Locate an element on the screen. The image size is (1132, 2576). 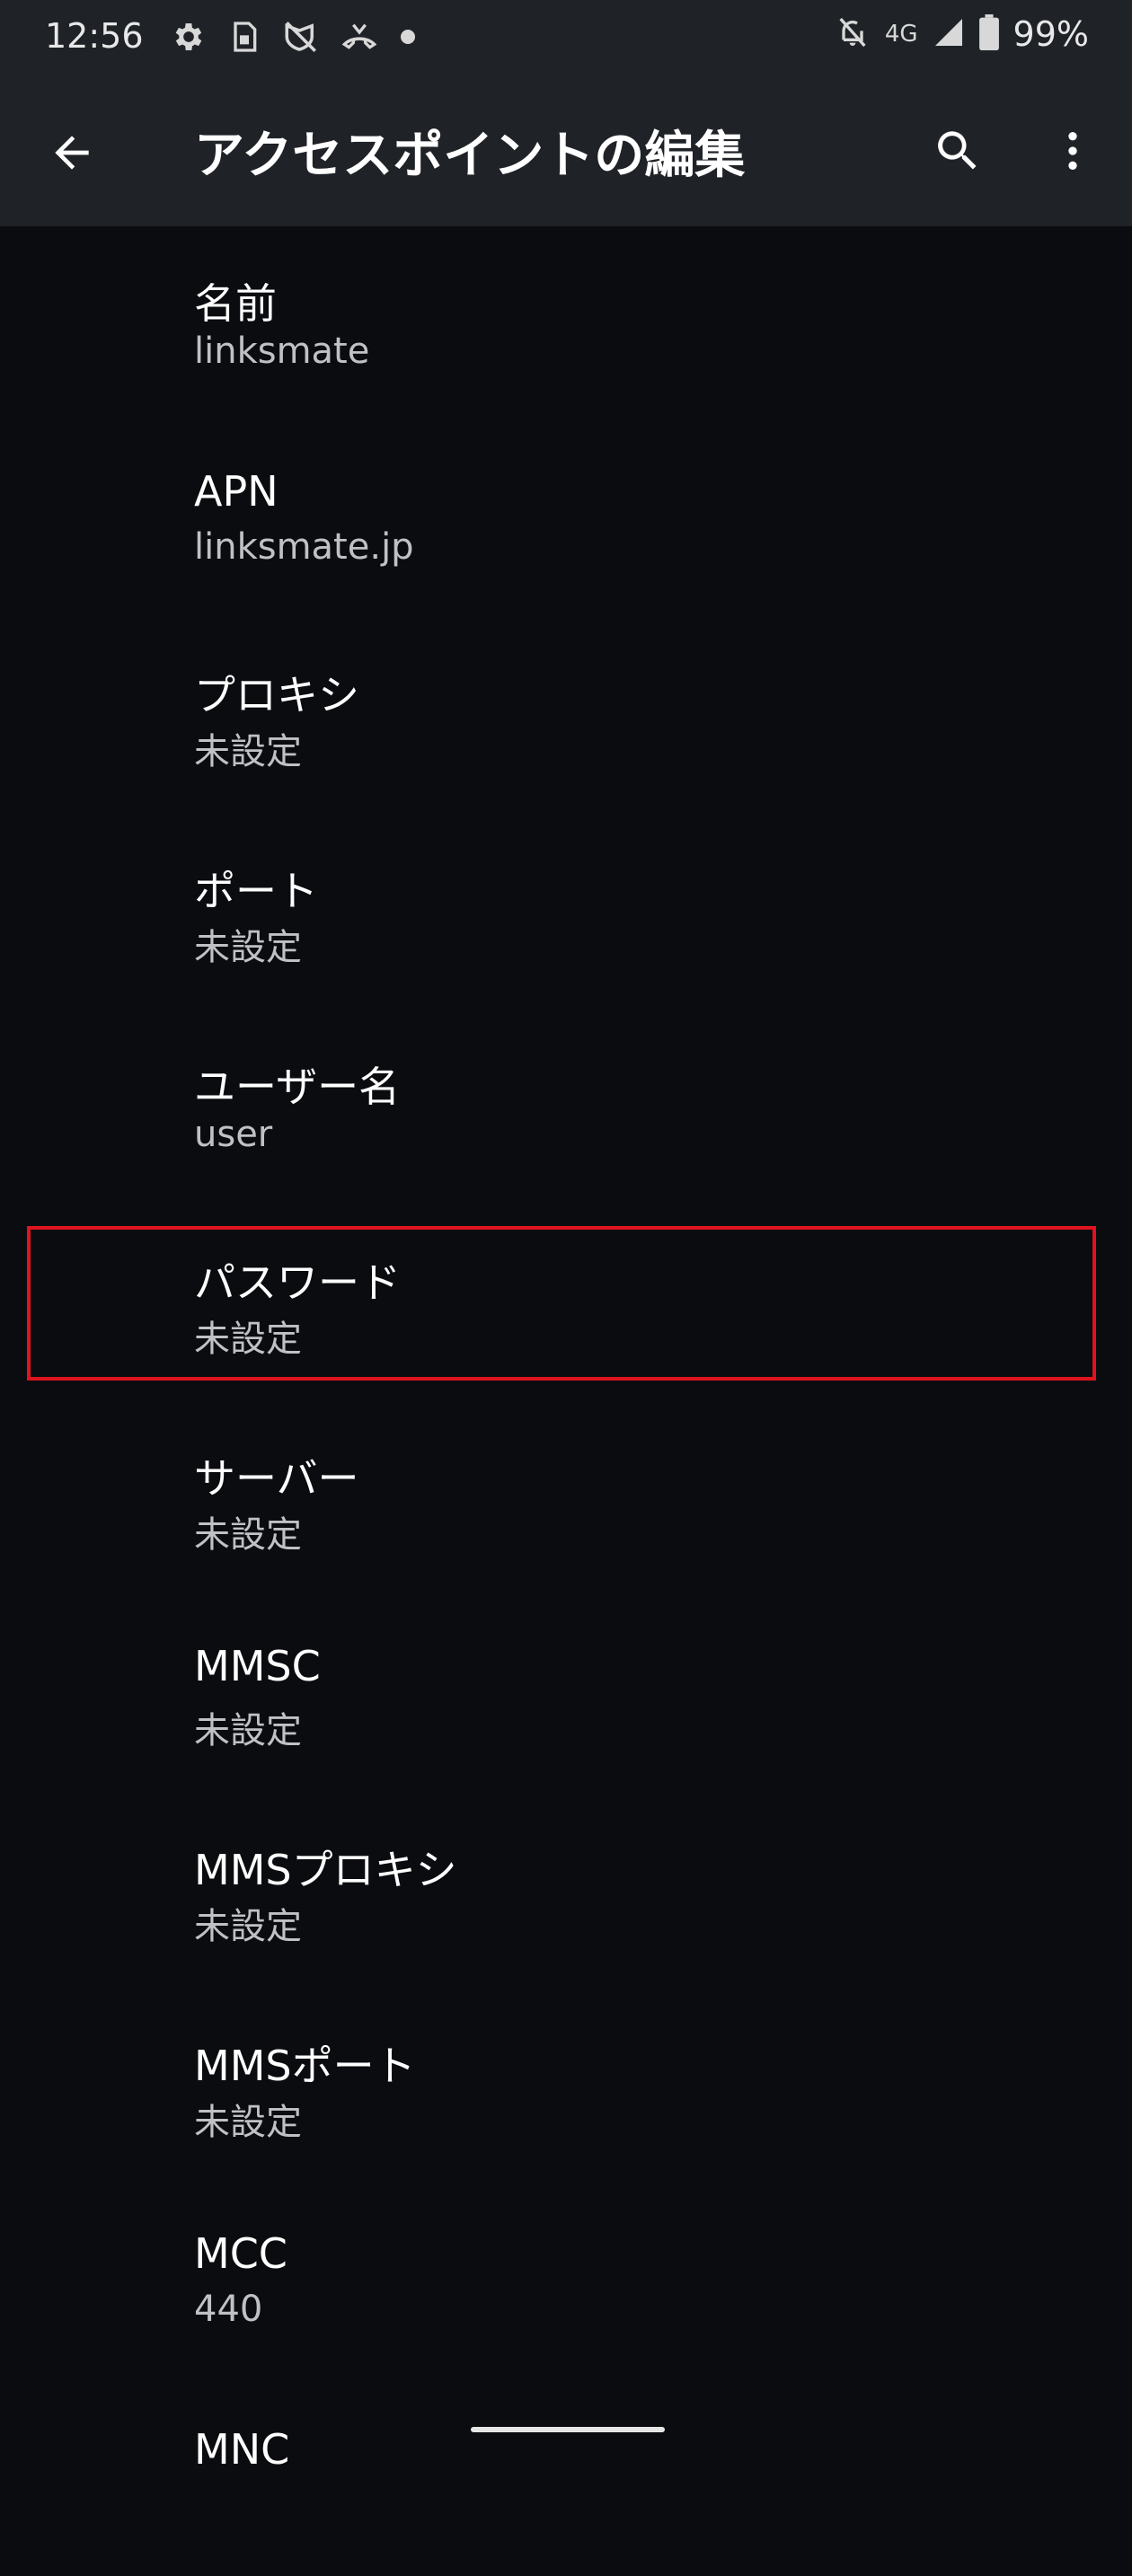
status-bar: 12:56 4G 99% is located at coordinates (566, 38).